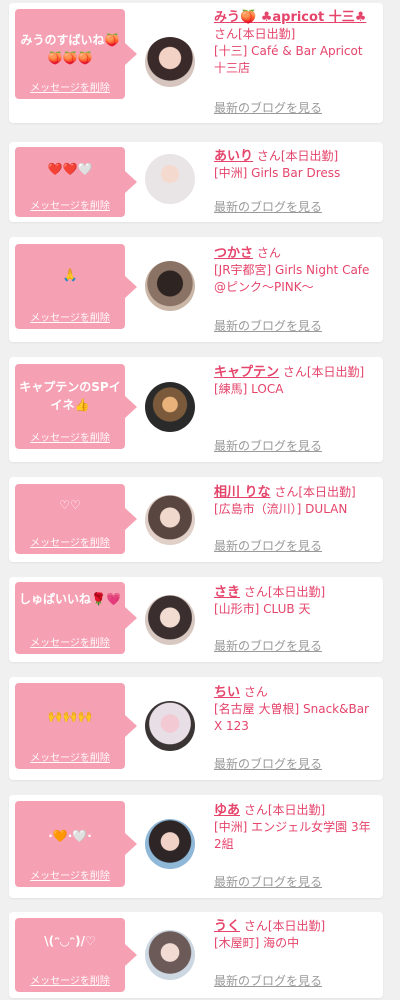  I want to click on message-text: \(ᵔ◡ᵔ)/♡, so click(70, 941).